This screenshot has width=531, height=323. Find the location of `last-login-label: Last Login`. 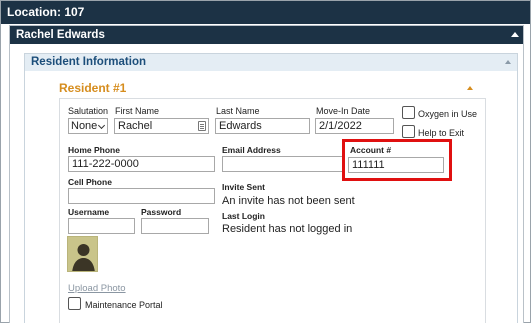

last-login-label: Last Login is located at coordinates (243, 216).